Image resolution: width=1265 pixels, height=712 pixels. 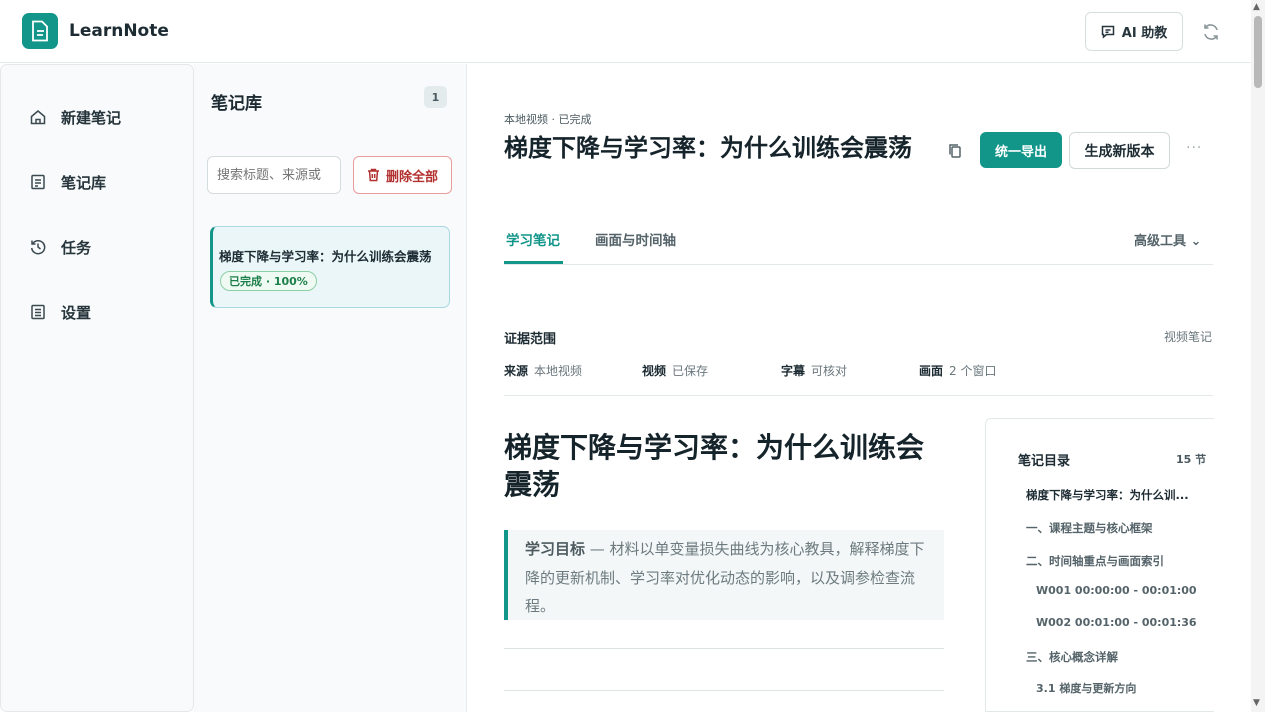 I want to click on evidence-note-type: 视频笔记, so click(x=1188, y=337).